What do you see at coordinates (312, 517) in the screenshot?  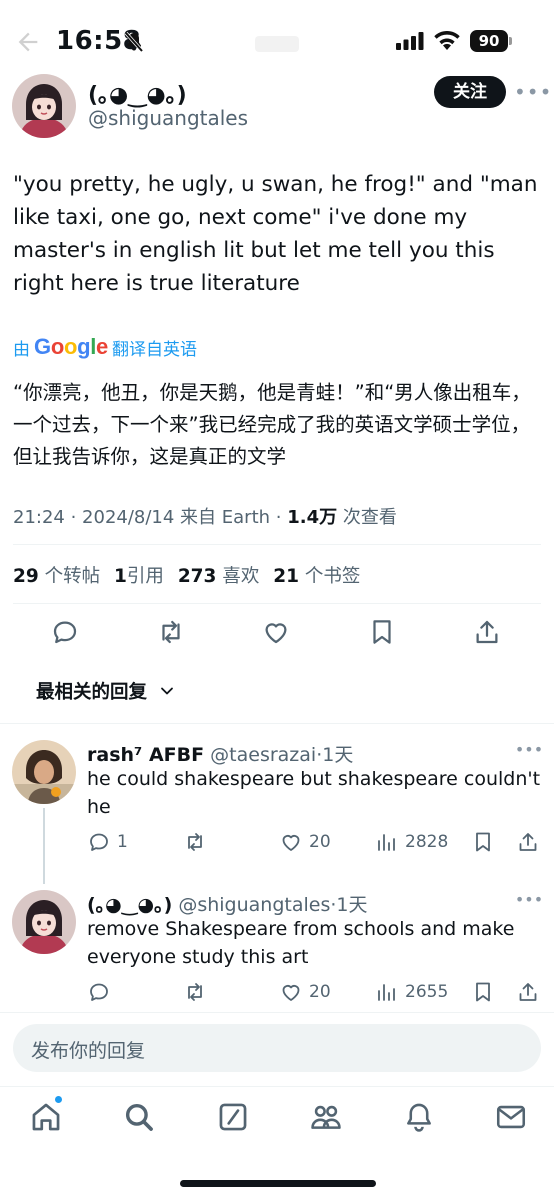 I see `views-count: 1.4万` at bounding box center [312, 517].